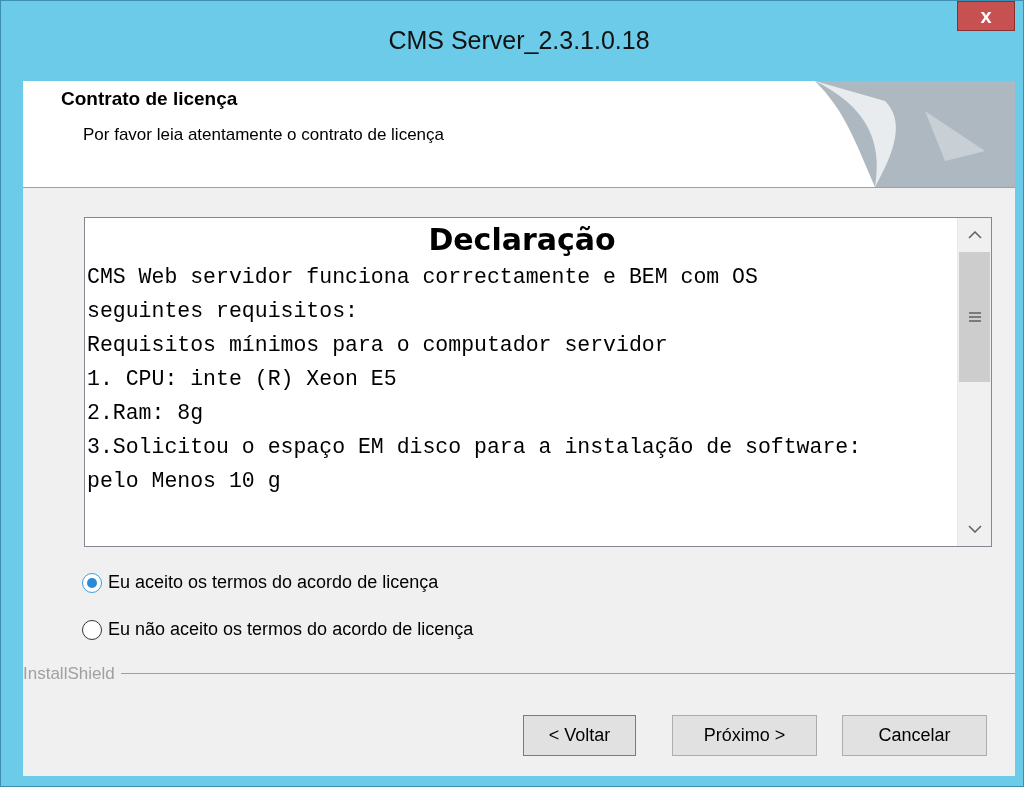  Describe the element at coordinates (974, 317) in the screenshot. I see `scroll-thumb` at that location.